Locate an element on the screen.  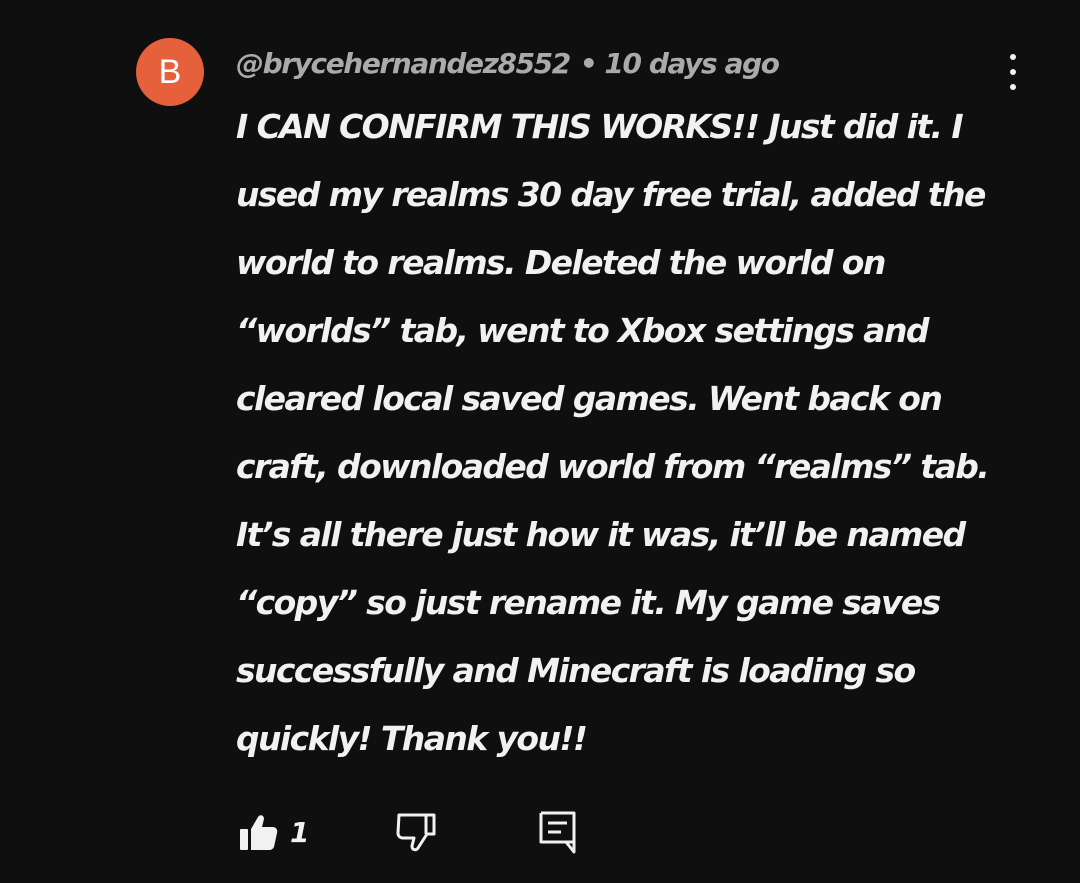
author-handle: @brycehernandez8552 is located at coordinates (403, 63).